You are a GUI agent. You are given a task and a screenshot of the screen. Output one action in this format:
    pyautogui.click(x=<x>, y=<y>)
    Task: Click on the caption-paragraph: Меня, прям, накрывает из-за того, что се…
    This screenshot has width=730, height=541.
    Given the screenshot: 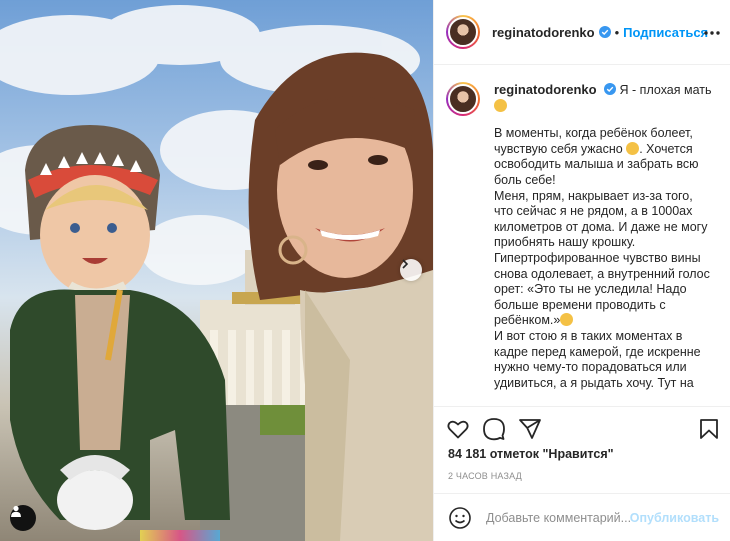 What is the action you would take?
    pyautogui.click(x=604, y=259)
    